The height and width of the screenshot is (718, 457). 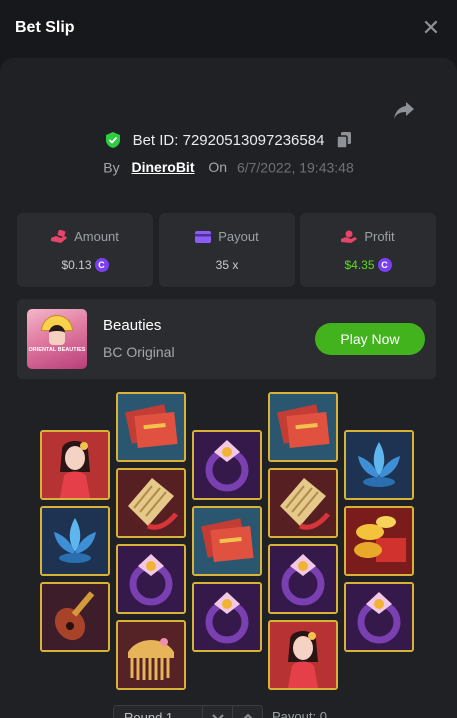 What do you see at coordinates (113, 140) in the screenshot?
I see `verified-shield-icon` at bounding box center [113, 140].